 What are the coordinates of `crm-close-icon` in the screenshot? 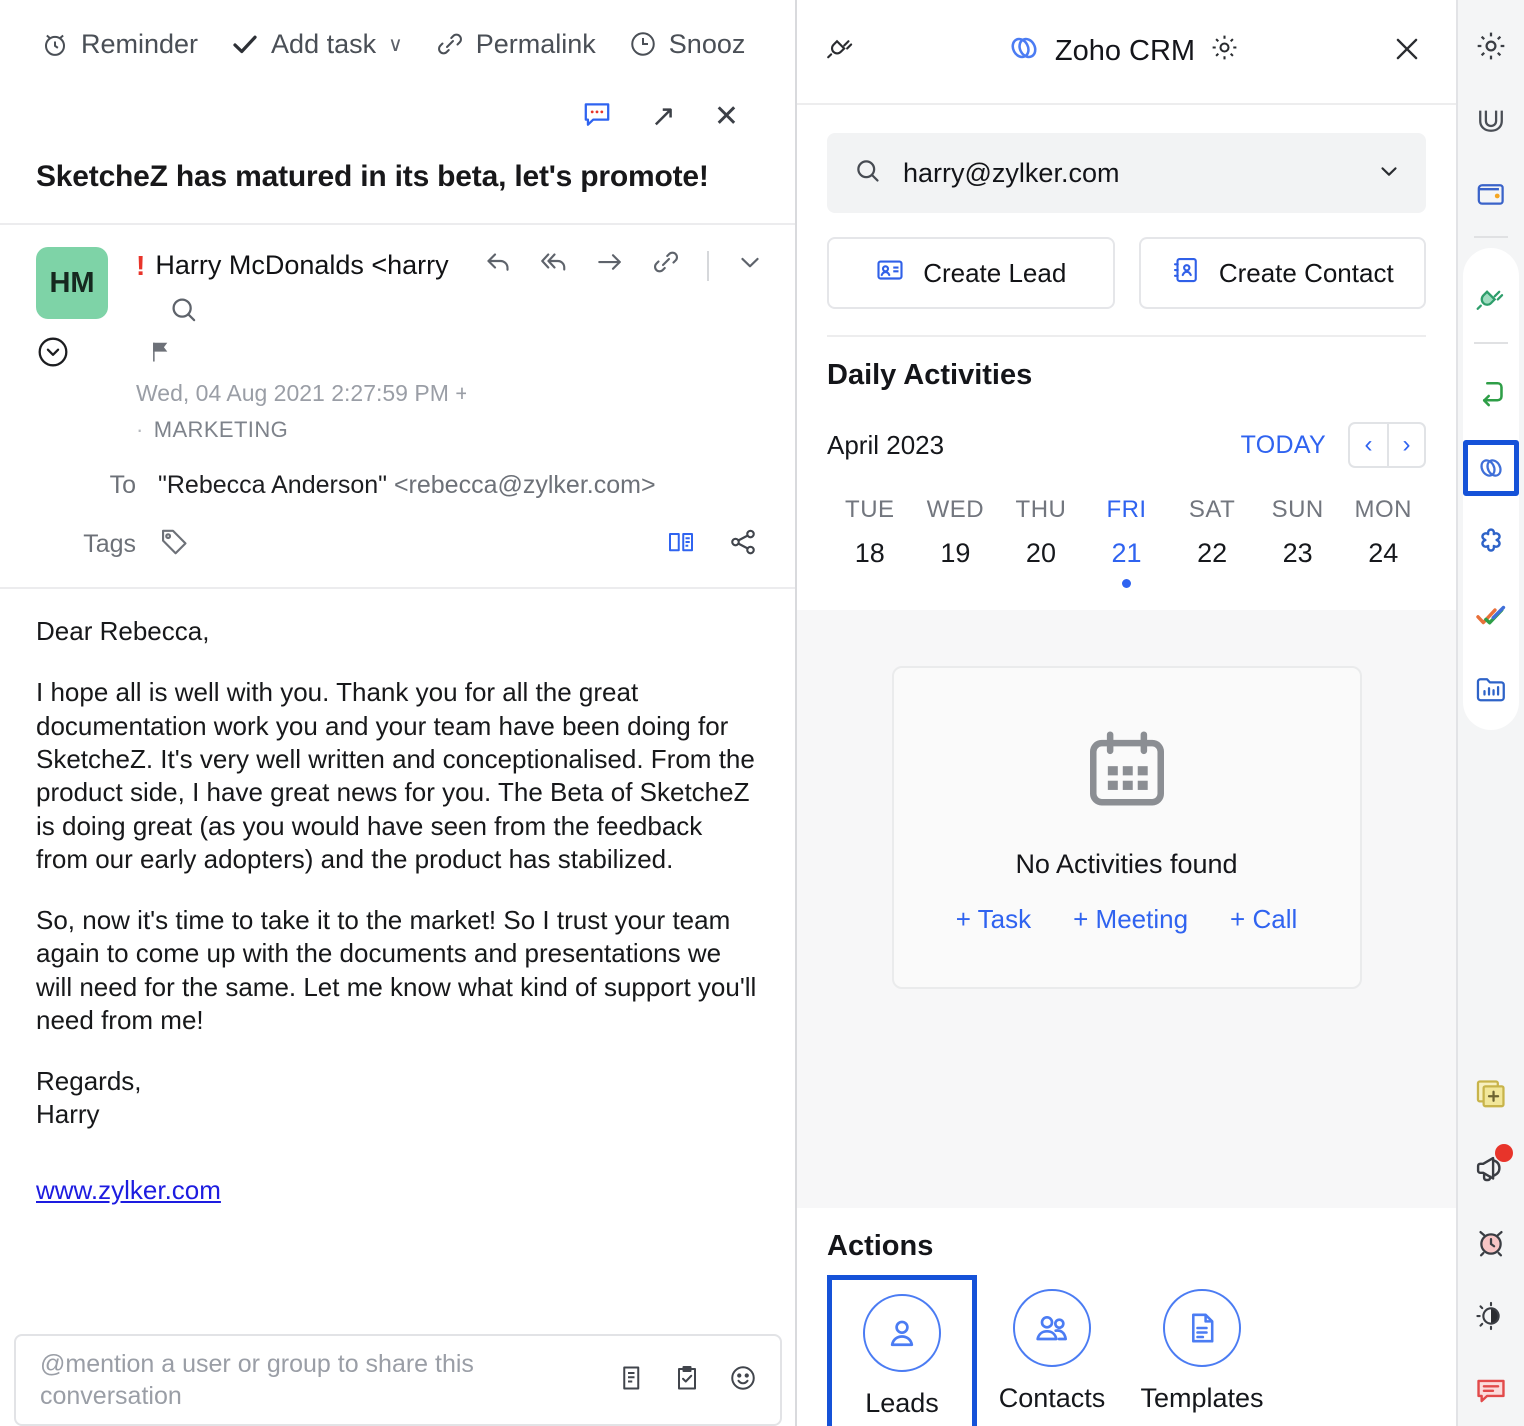 It's located at (1407, 51).